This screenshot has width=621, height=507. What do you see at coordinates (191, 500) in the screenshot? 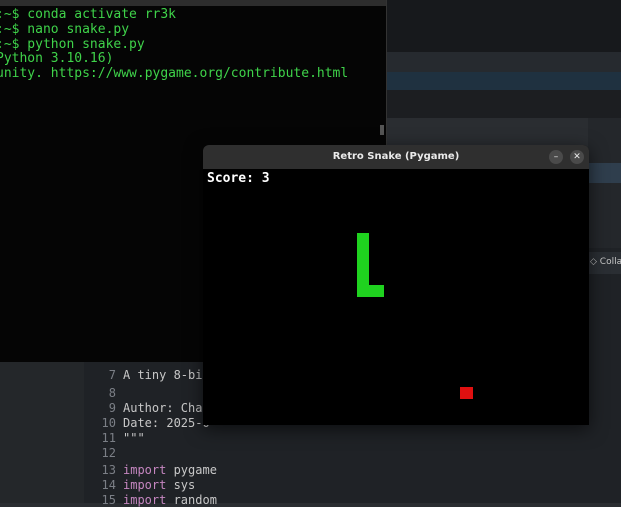
I see `code-text: random` at bounding box center [191, 500].